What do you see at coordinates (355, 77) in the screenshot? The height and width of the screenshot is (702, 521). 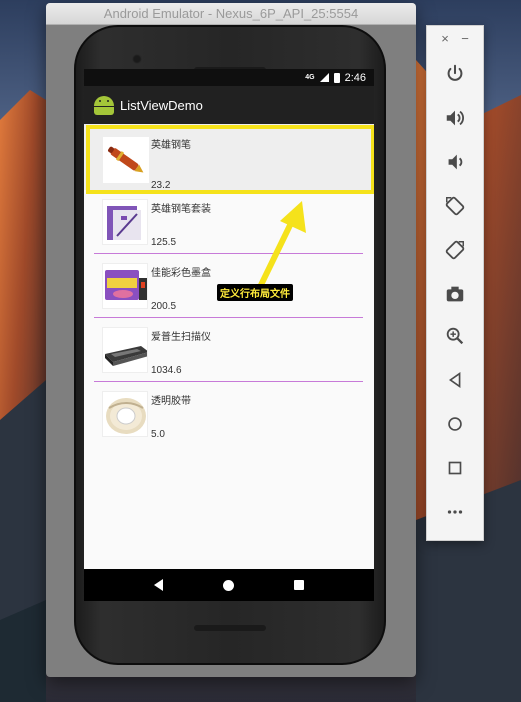 I see `clock: 2:46` at bounding box center [355, 77].